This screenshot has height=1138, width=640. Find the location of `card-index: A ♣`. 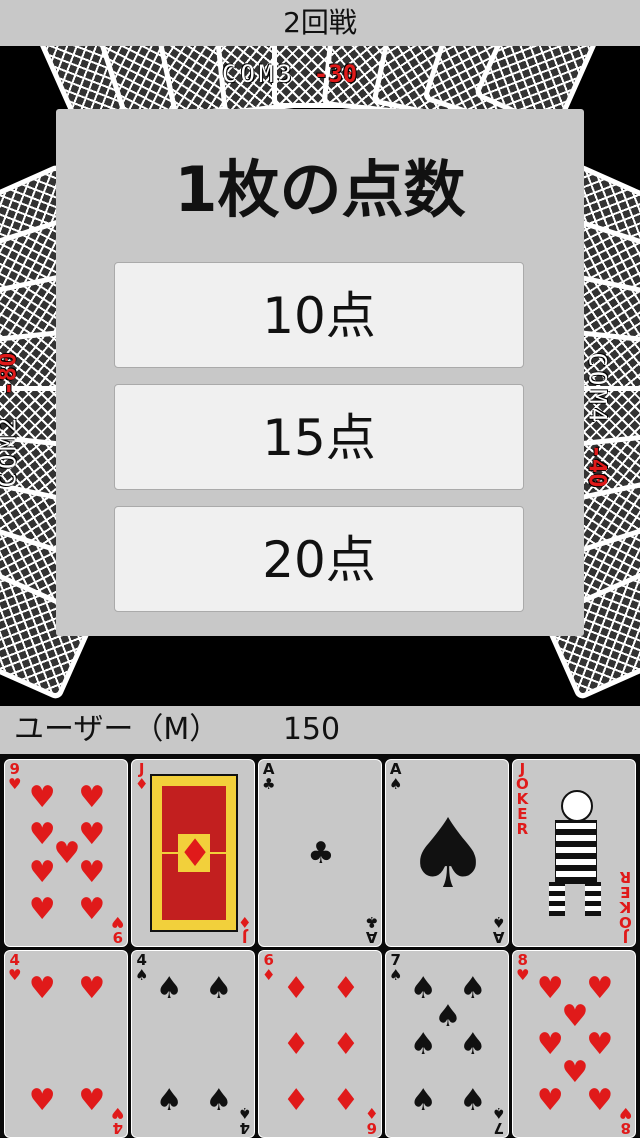

card-index: A ♣ is located at coordinates (269, 776).